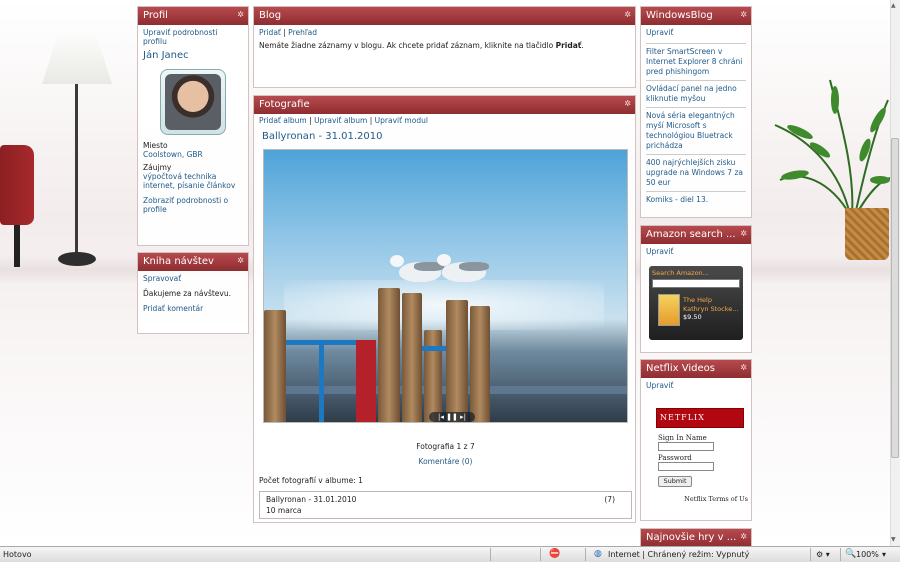 This screenshot has height=562, width=900. What do you see at coordinates (893, 539) in the screenshot?
I see `scroll-down-arrow-icon: ▼` at bounding box center [893, 539].